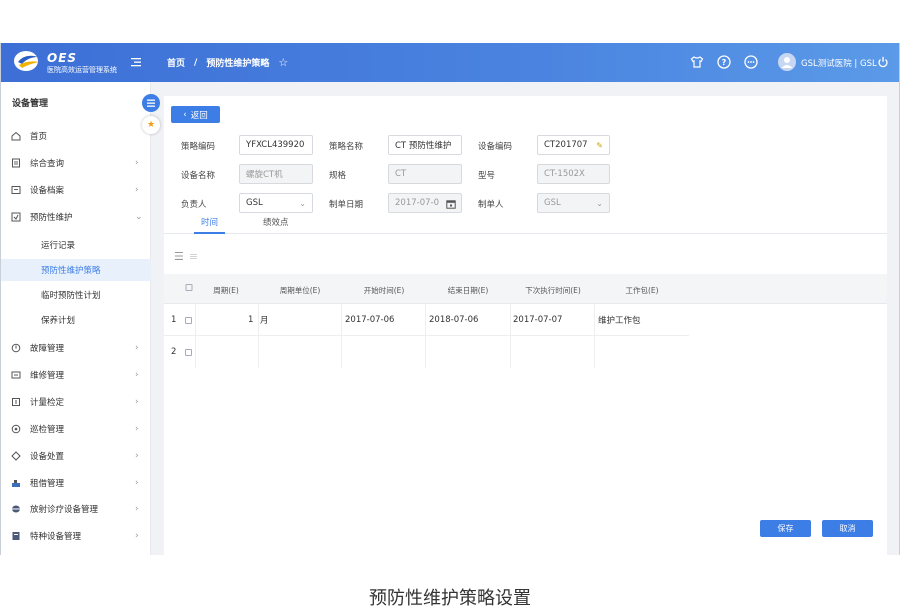 This screenshot has height=610, width=900. Describe the element at coordinates (47, 430) in the screenshot. I see `sidebar-item-label: 巡检管理` at that location.